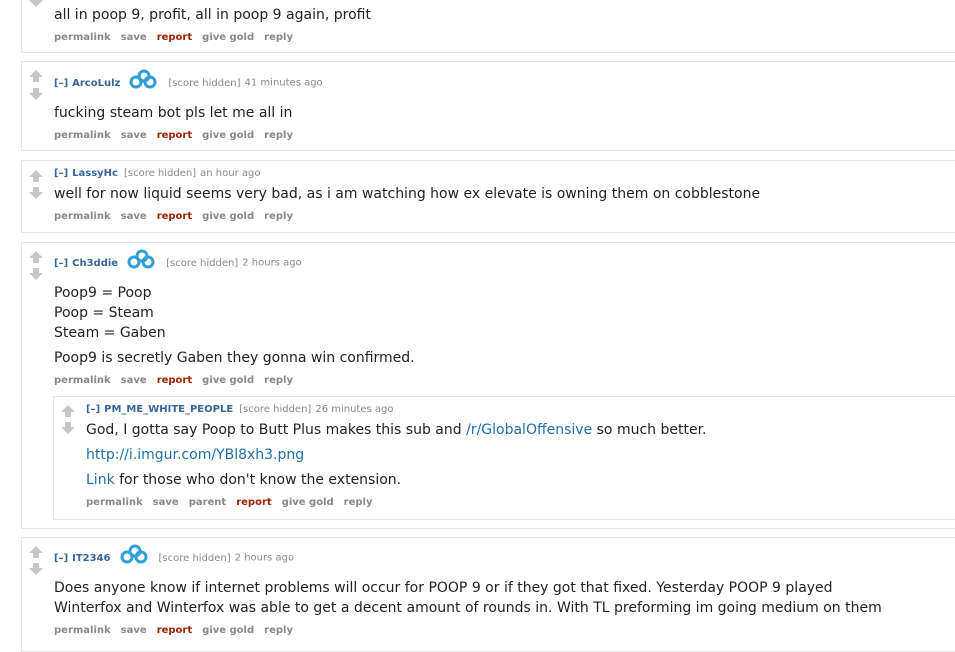  Describe the element at coordinates (168, 409) in the screenshot. I see `author-link: PM_ME_WHITE_PEOPLE` at that location.